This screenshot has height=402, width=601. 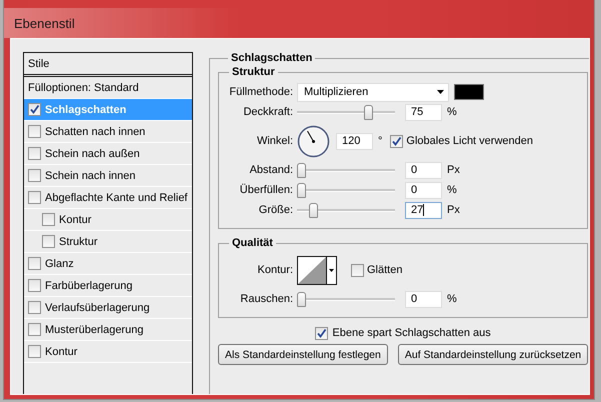 I want to click on text-cursor, so click(x=423, y=210).